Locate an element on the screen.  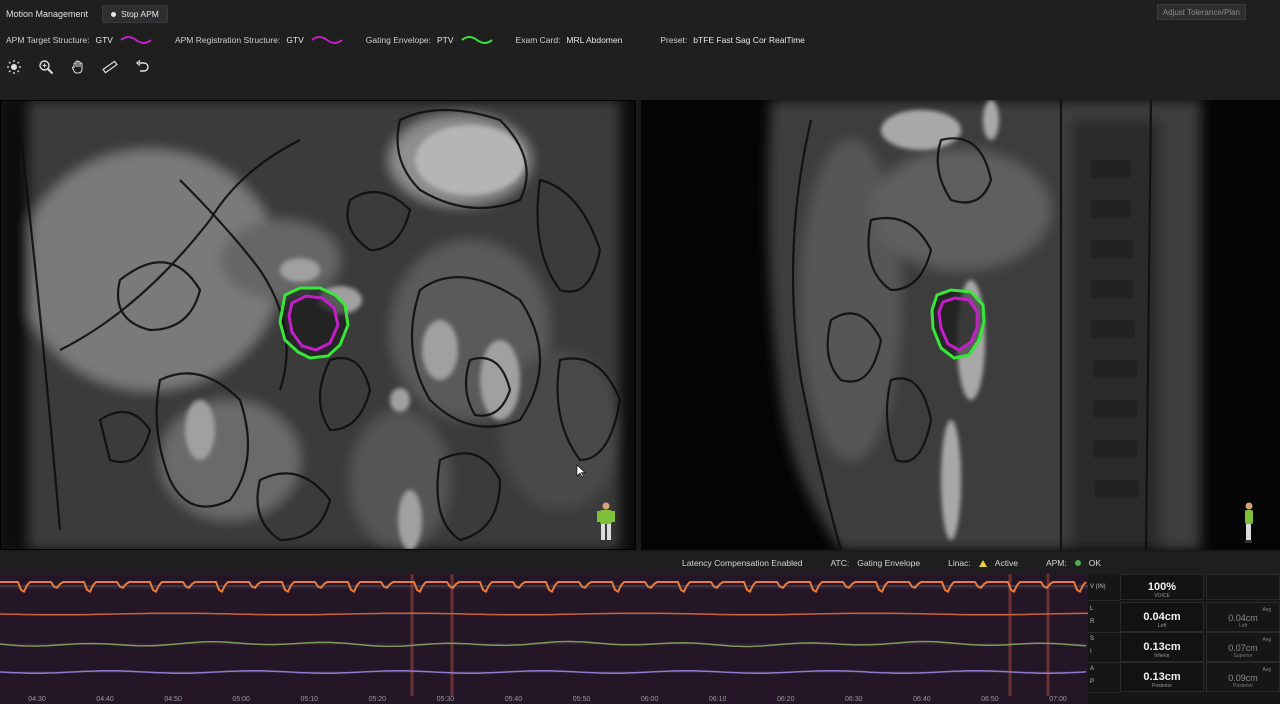
orientation-figure-icon is located at coordinates (606, 522).